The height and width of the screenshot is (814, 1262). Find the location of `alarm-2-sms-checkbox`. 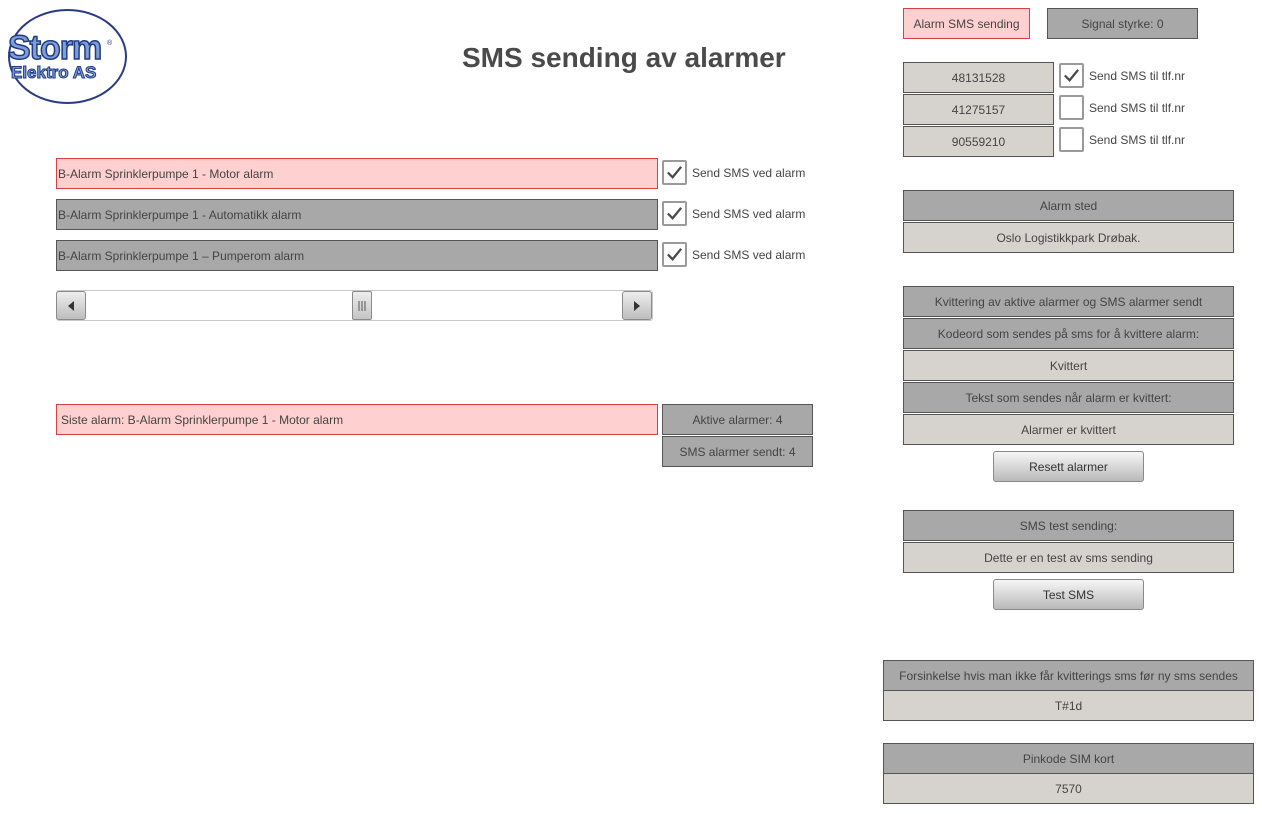

alarm-2-sms-checkbox is located at coordinates (674, 213).